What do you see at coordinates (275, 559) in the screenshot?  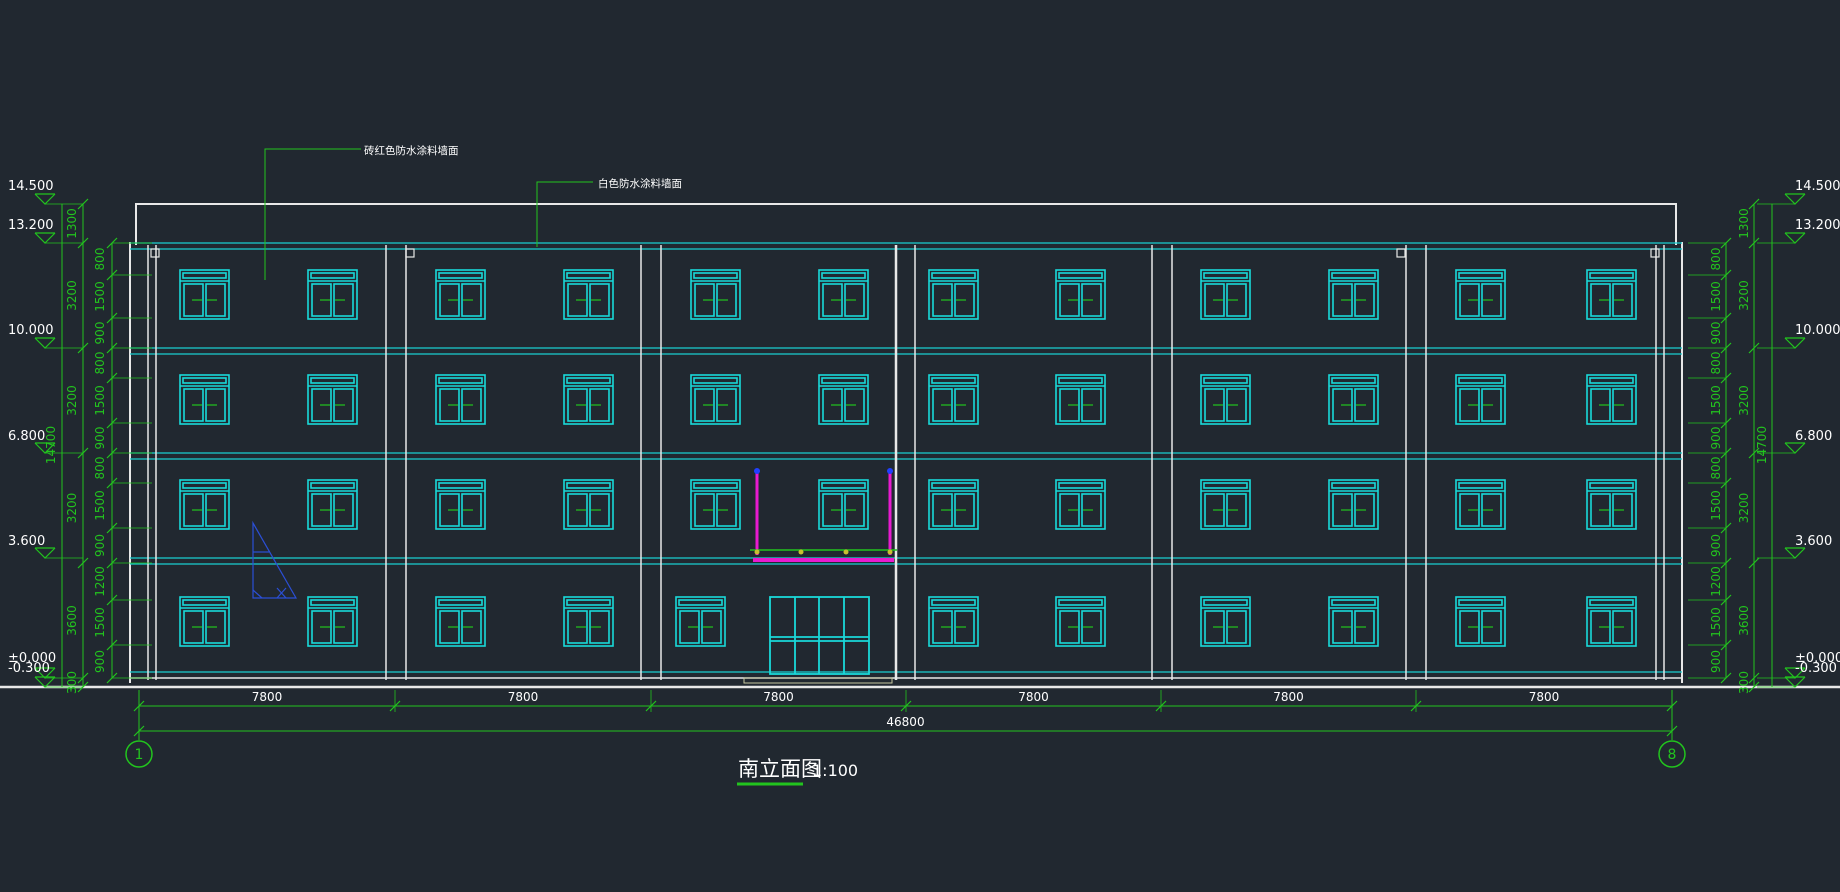 I see `triangle-symbol` at bounding box center [275, 559].